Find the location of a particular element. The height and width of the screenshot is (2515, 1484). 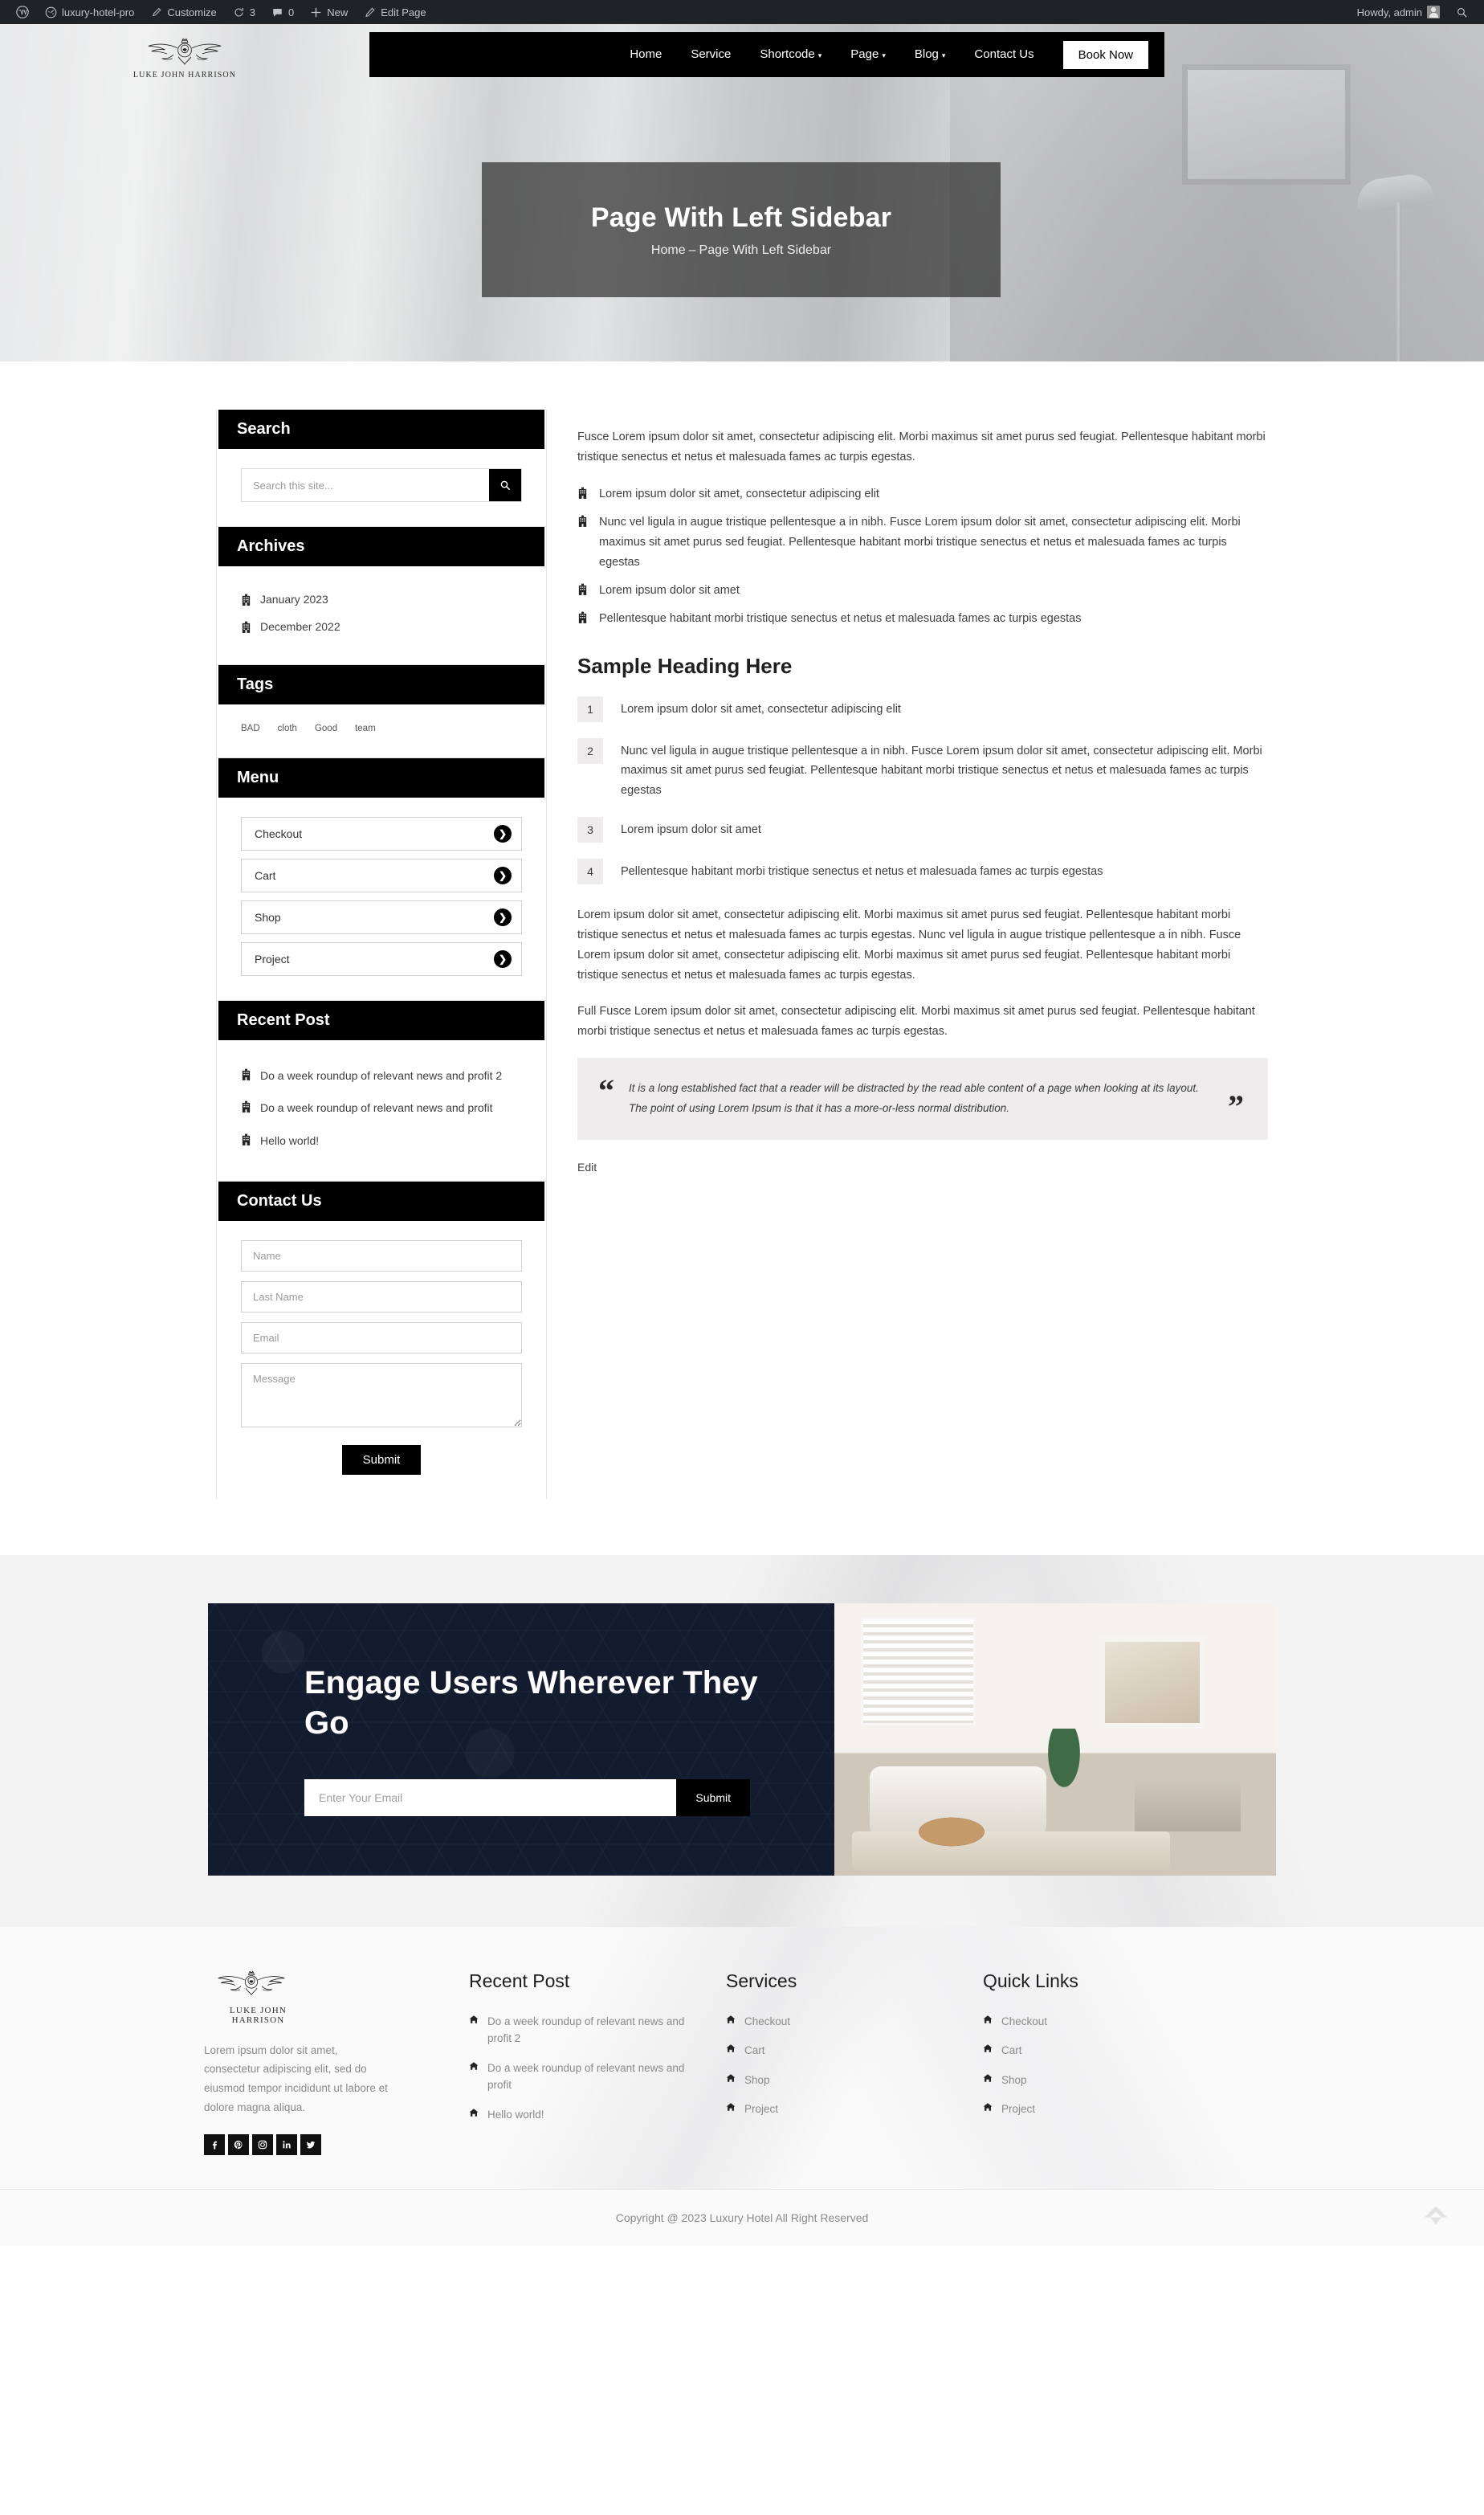

breadcrumb-home: Home is located at coordinates (668, 250).